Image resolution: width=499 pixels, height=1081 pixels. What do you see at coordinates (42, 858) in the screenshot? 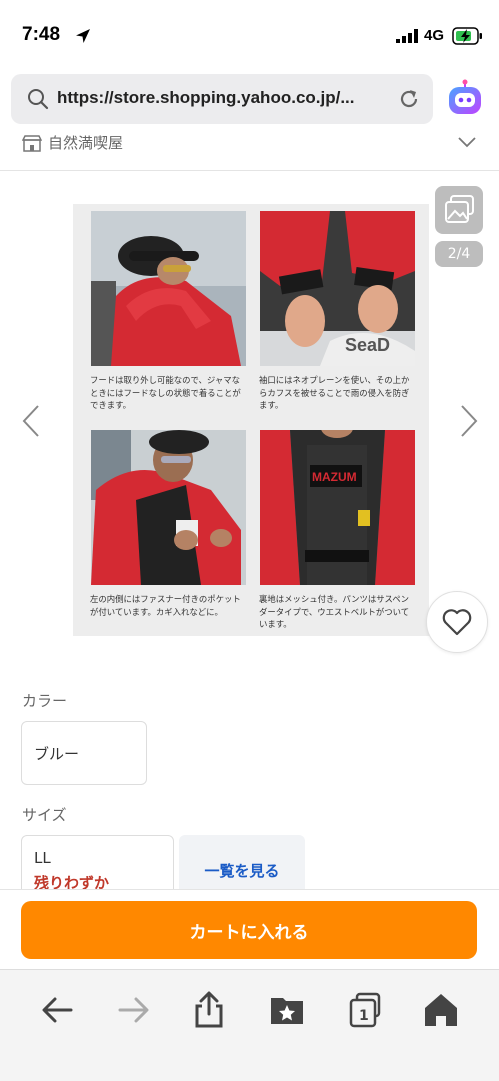
I see `size-value: LL` at bounding box center [42, 858].